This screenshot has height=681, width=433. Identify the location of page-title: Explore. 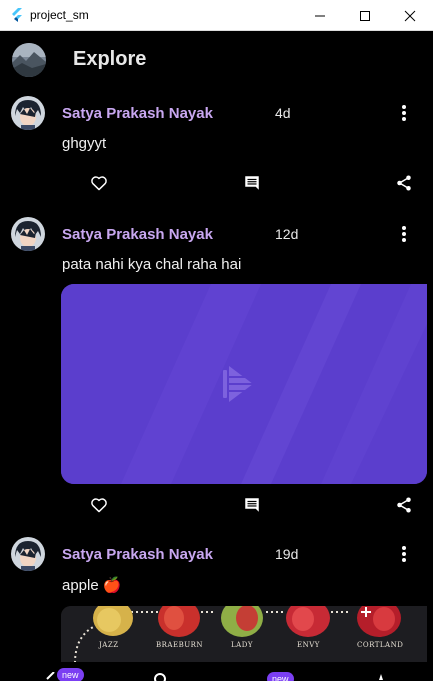
(110, 59).